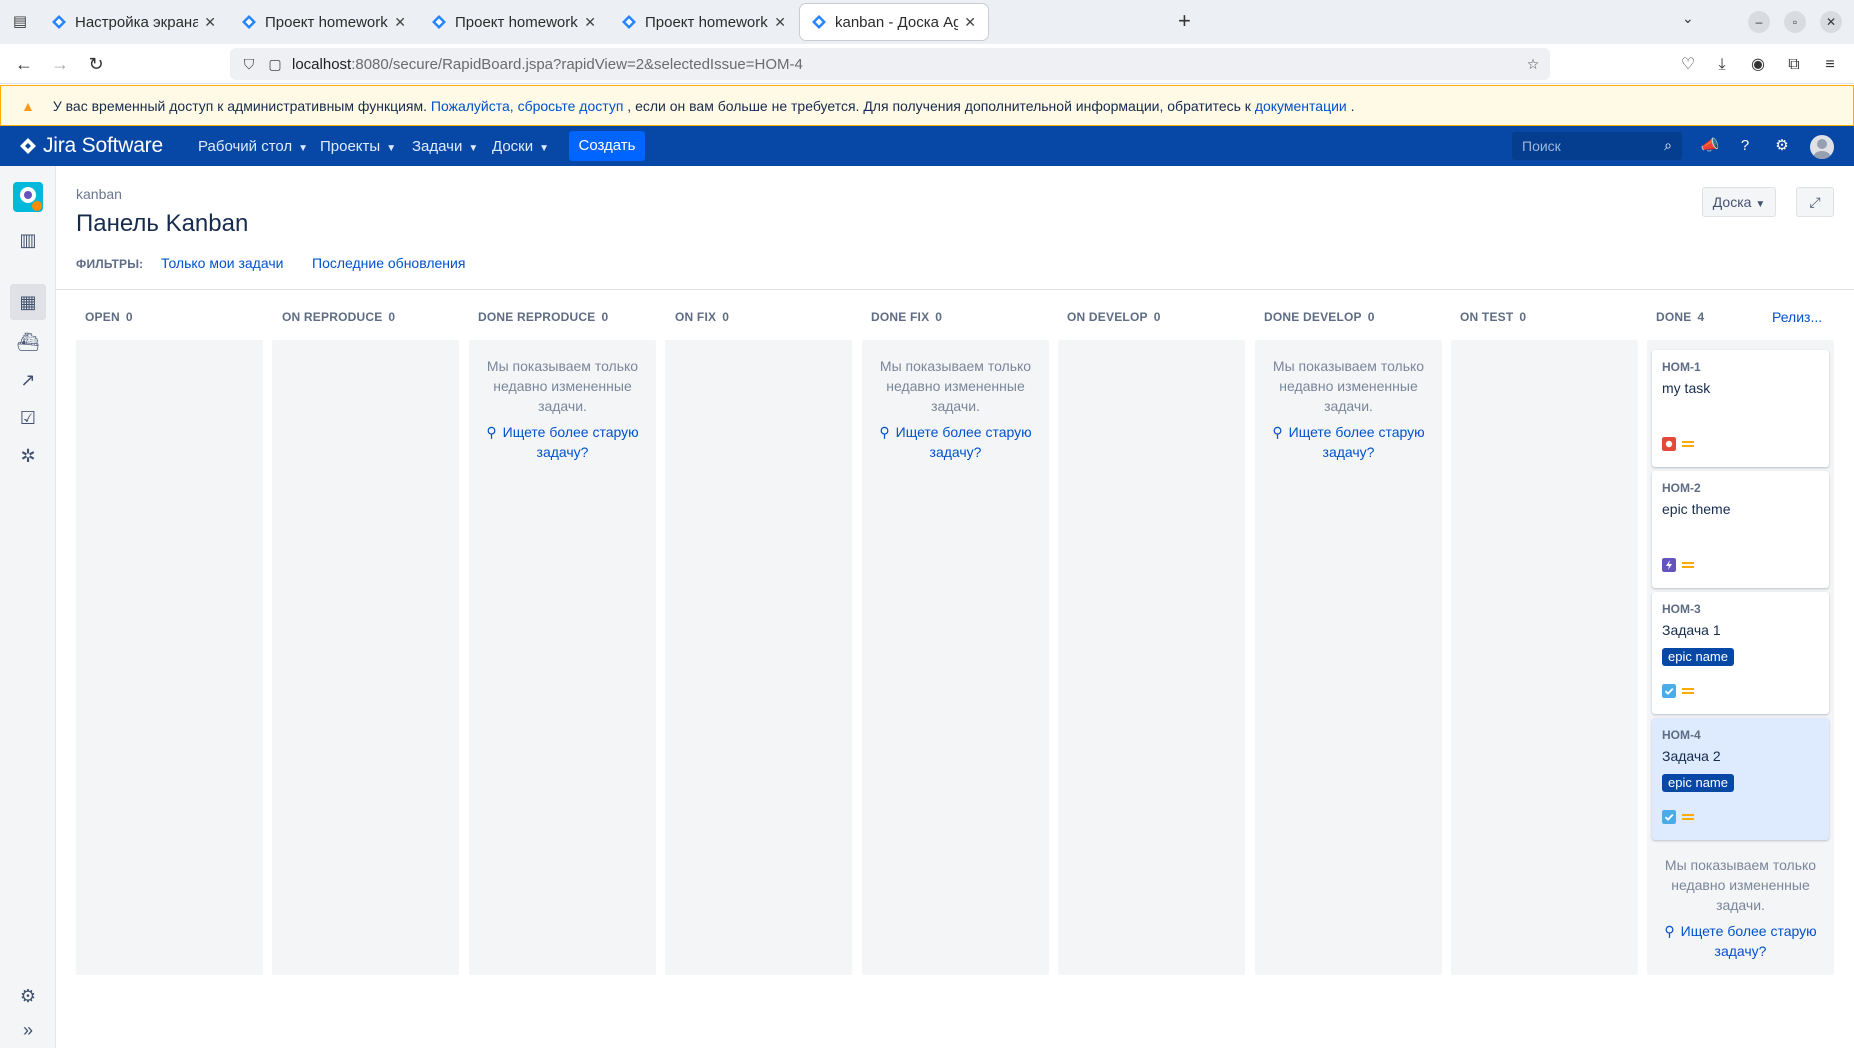 The height and width of the screenshot is (1048, 1854). What do you see at coordinates (28, 380) in the screenshot?
I see `reports-chart-icon: ↗` at bounding box center [28, 380].